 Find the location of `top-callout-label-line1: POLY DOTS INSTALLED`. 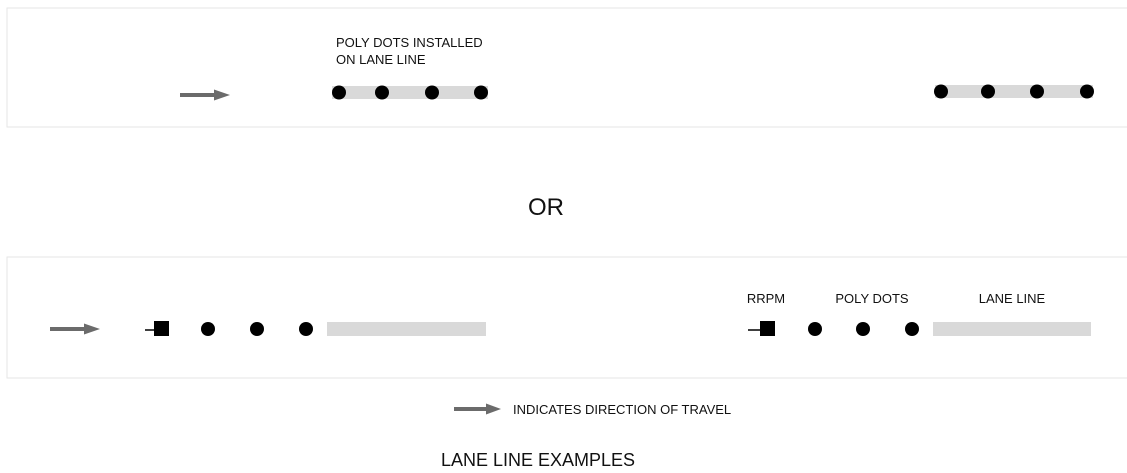

top-callout-label-line1: POLY DOTS INSTALLED is located at coordinates (409, 42).